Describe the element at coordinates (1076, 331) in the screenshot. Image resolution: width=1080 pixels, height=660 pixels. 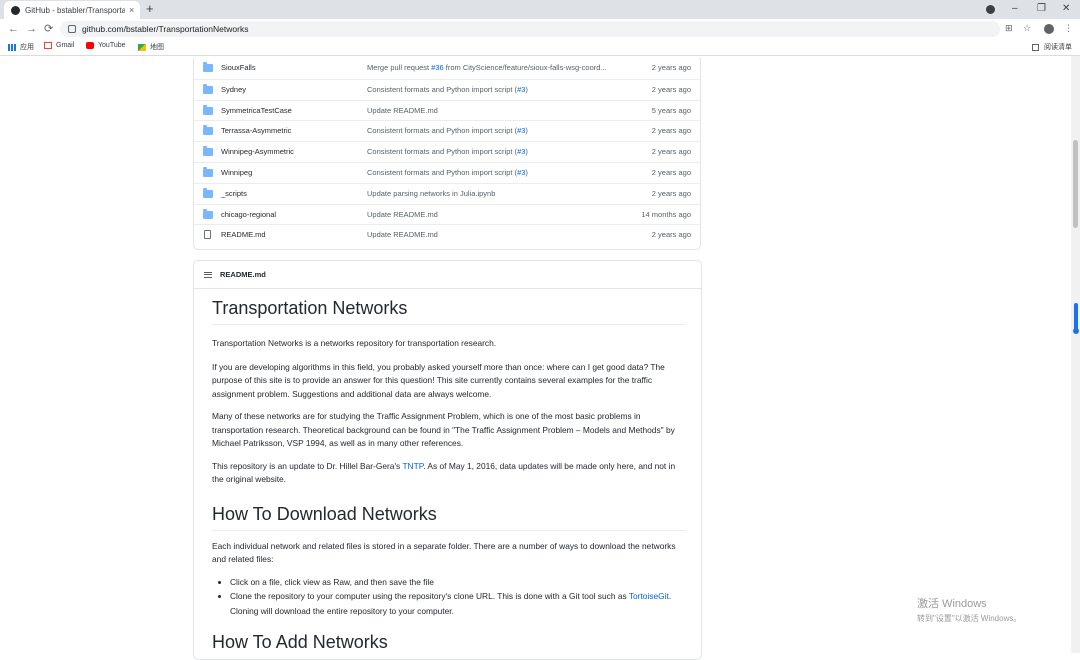
I see `side-panel-dot` at that location.